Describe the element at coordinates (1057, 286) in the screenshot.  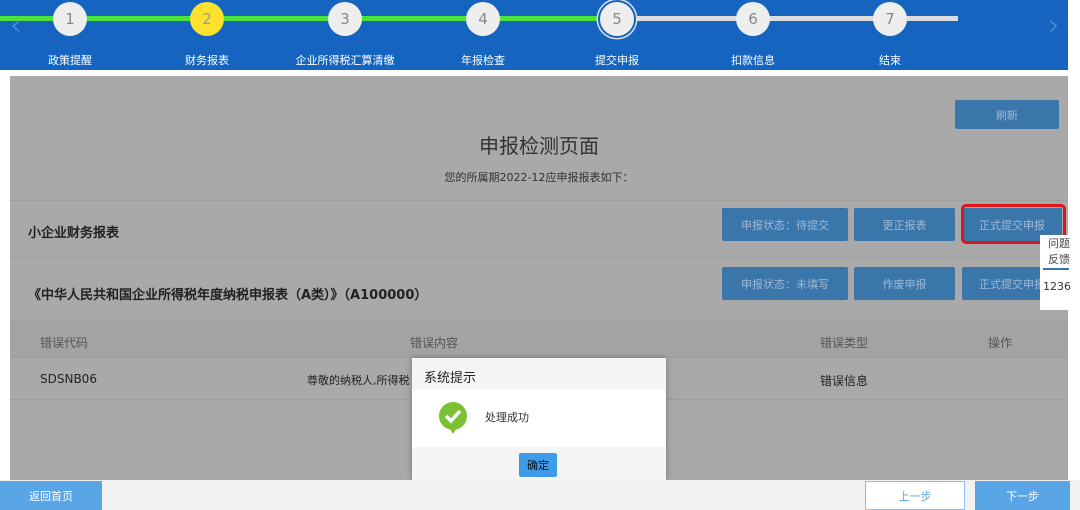
I see `hotline-number: 1236` at that location.